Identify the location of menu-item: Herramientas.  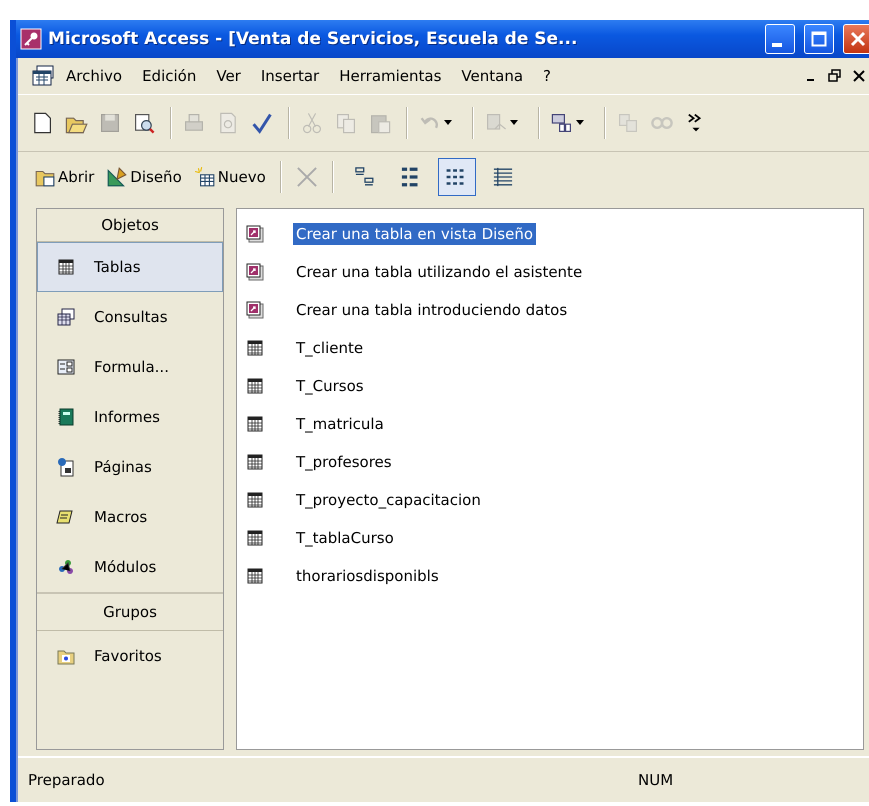
(390, 76).